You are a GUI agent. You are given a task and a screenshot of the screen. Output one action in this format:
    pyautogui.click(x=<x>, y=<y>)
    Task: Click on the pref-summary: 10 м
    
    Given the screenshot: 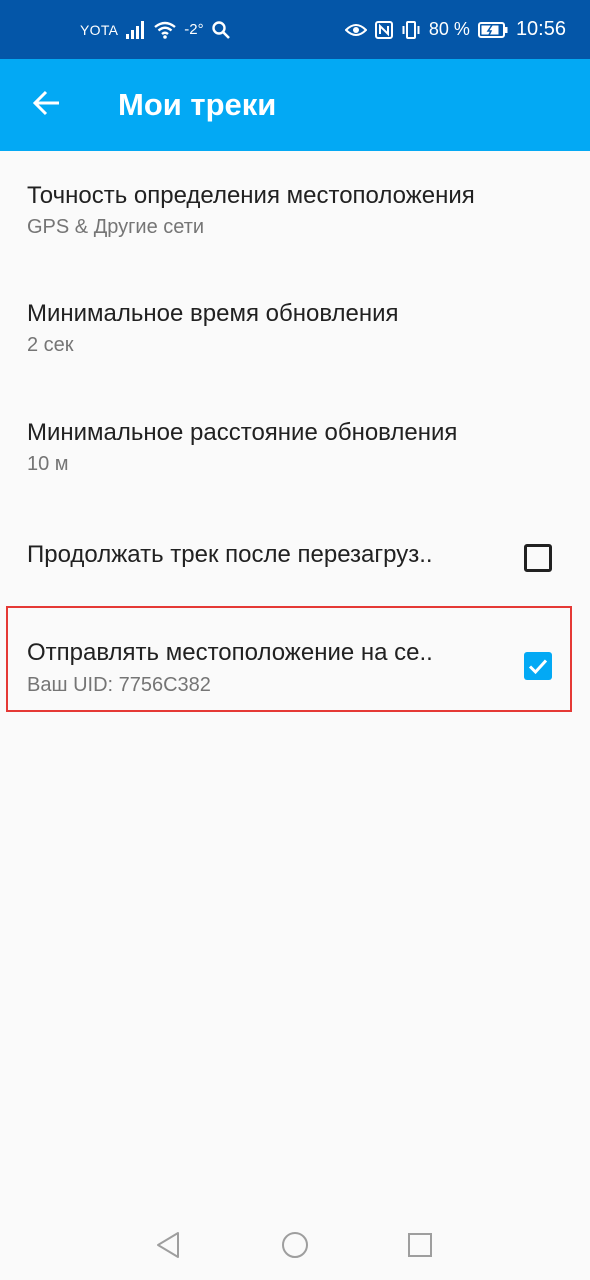 What is the action you would take?
    pyautogui.click(x=48, y=464)
    